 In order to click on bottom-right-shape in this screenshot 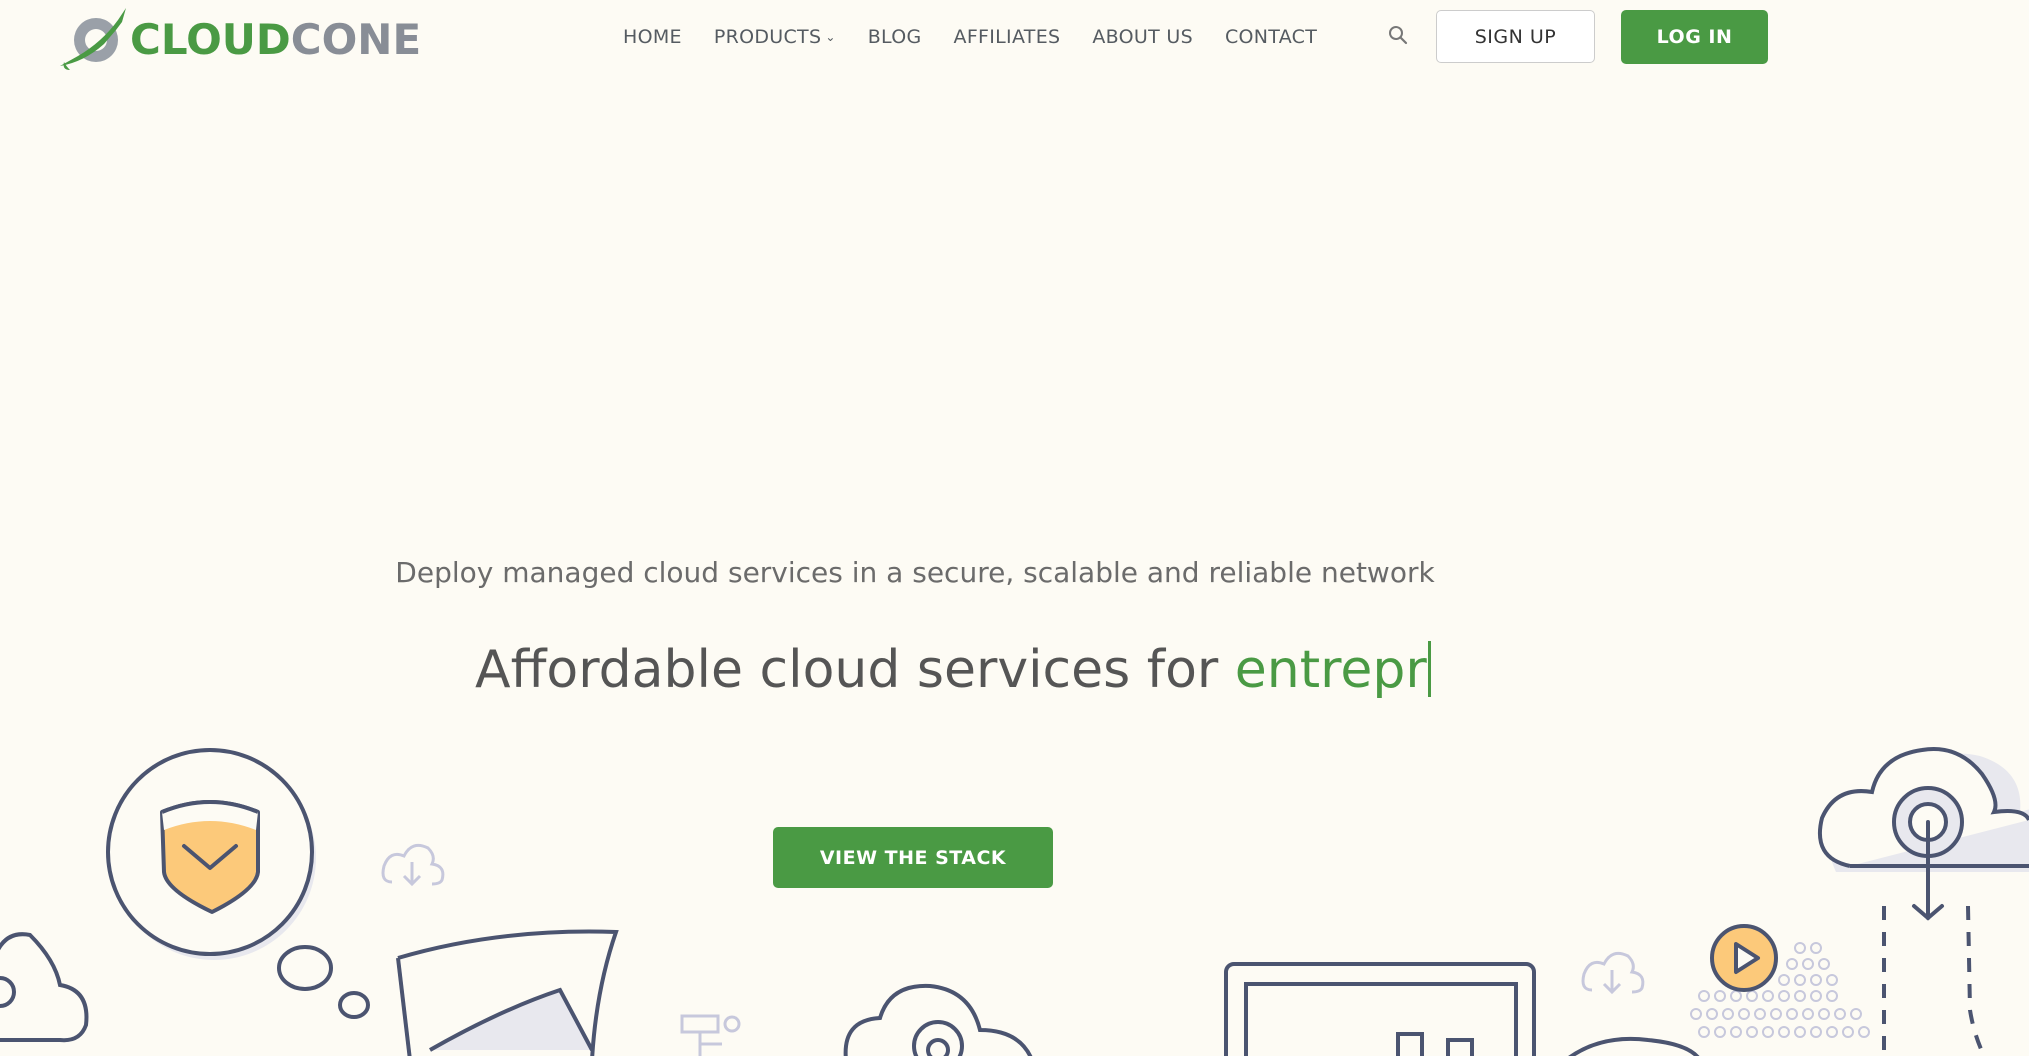, I will do `click(1634, 1046)`.